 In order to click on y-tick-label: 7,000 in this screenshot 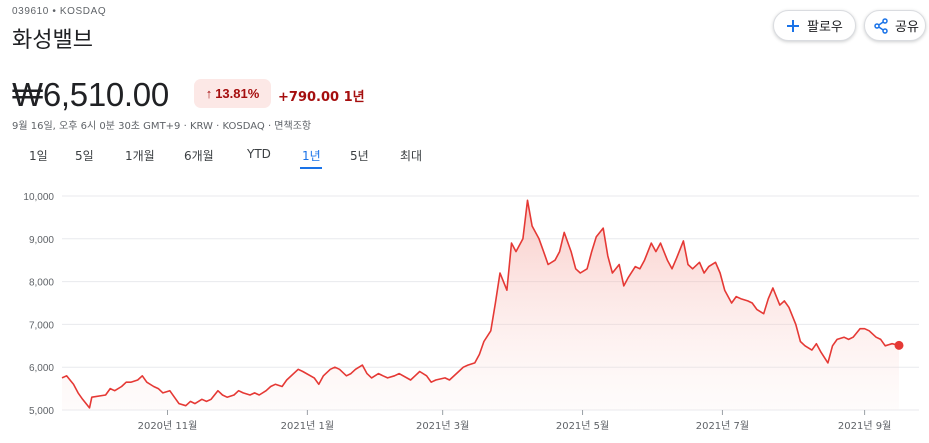, I will do `click(41, 325)`.